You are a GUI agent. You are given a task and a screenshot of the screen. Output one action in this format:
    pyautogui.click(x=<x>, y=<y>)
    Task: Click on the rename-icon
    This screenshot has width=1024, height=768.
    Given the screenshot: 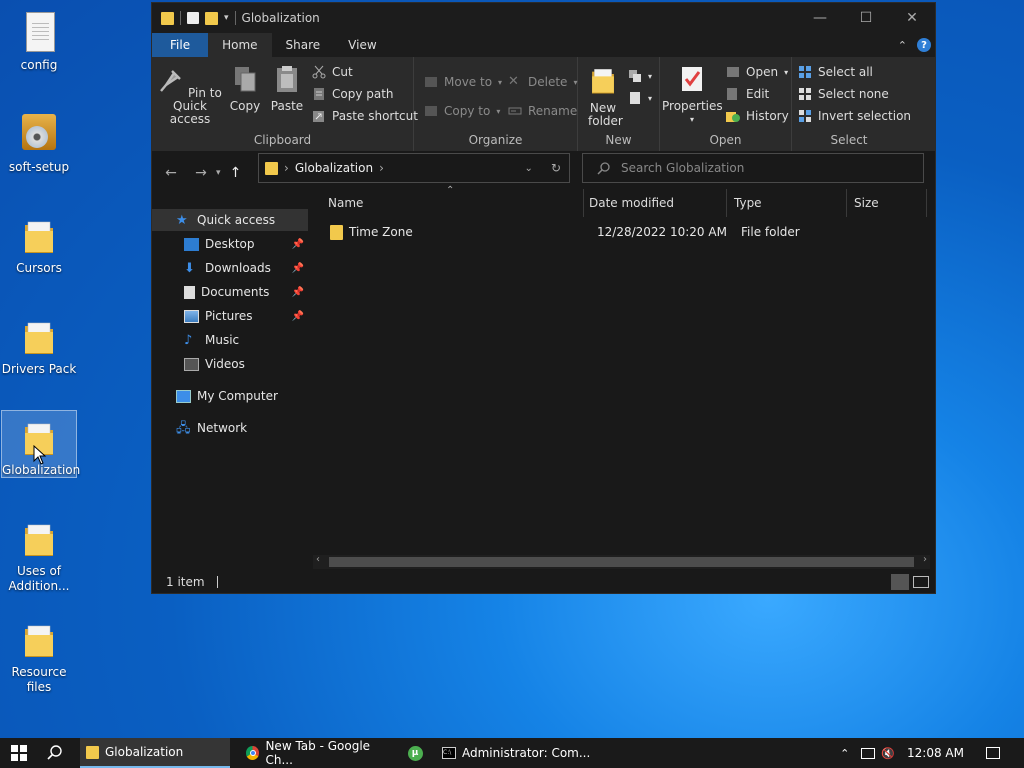 What is the action you would take?
    pyautogui.click(x=515, y=111)
    